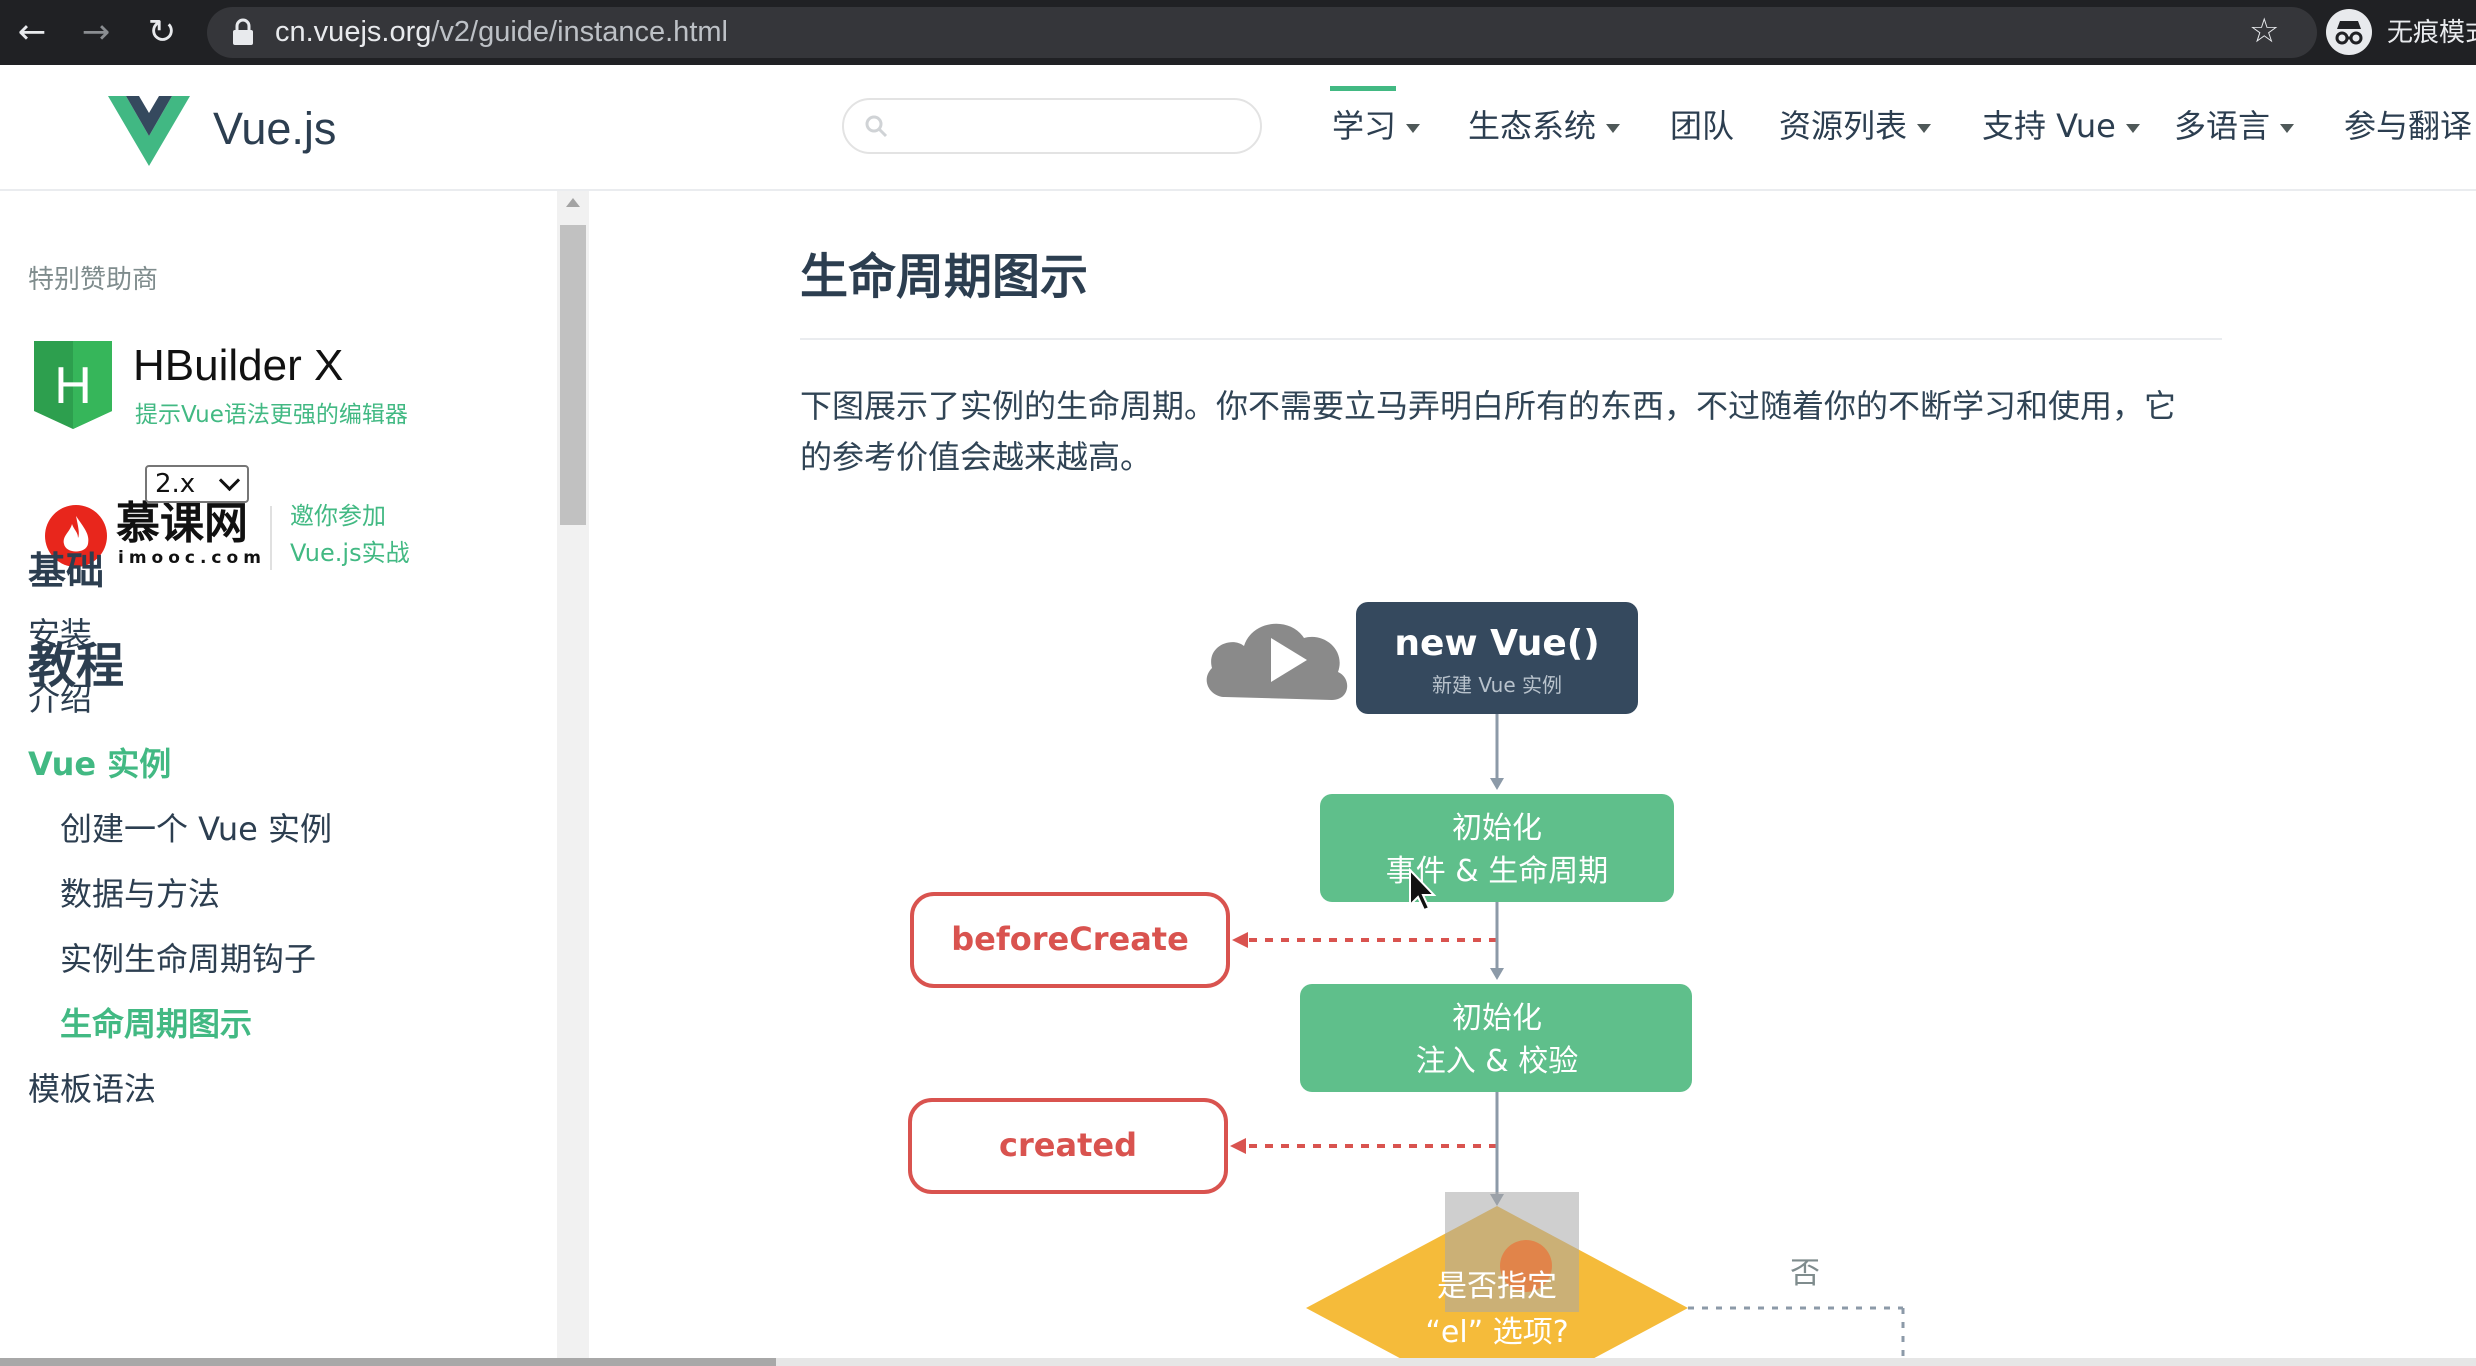  Describe the element at coordinates (1277, 661) in the screenshot. I see `video-play-icon` at that location.